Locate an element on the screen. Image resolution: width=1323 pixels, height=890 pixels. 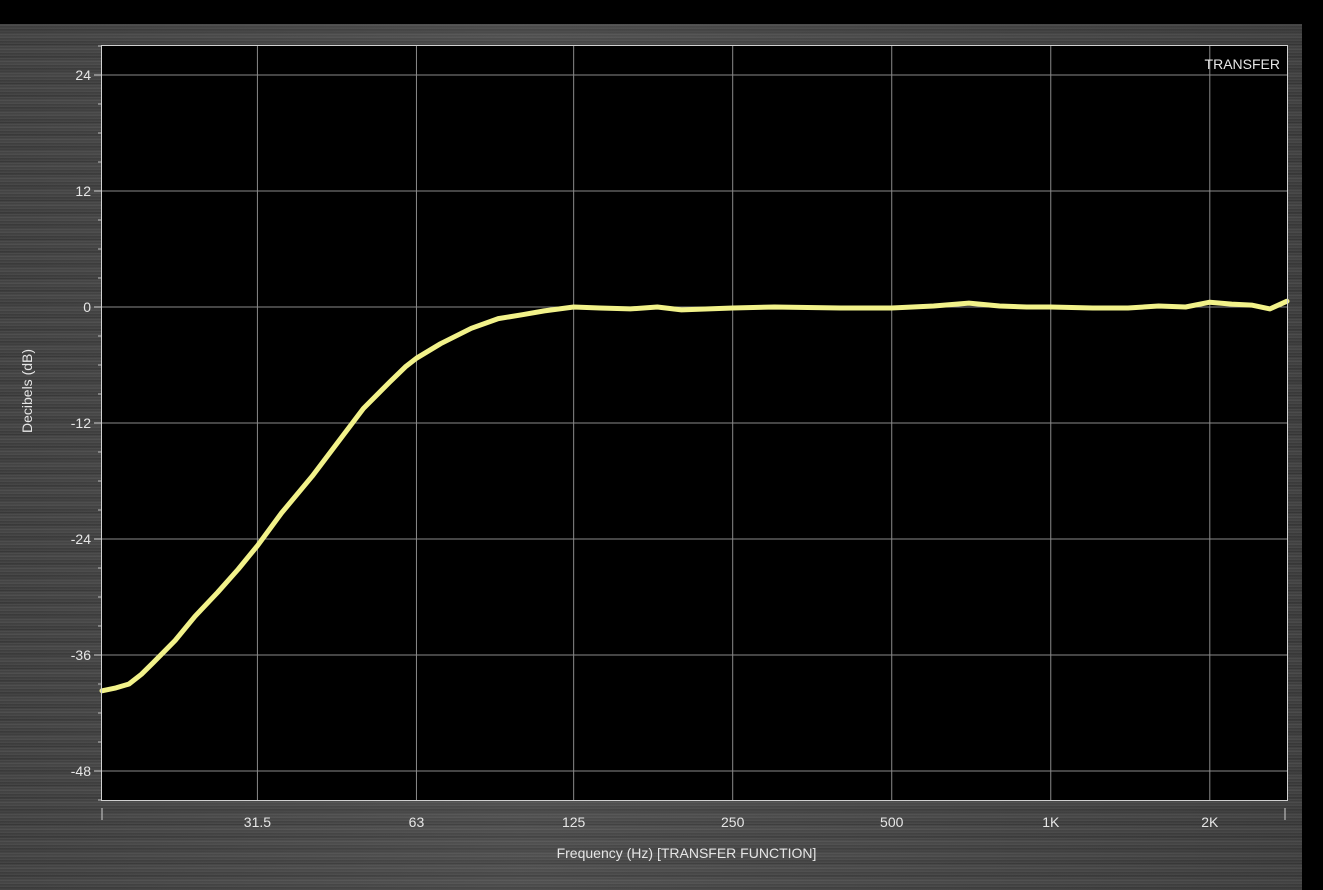
y-tick-label: -12 is located at coordinates (81, 423).